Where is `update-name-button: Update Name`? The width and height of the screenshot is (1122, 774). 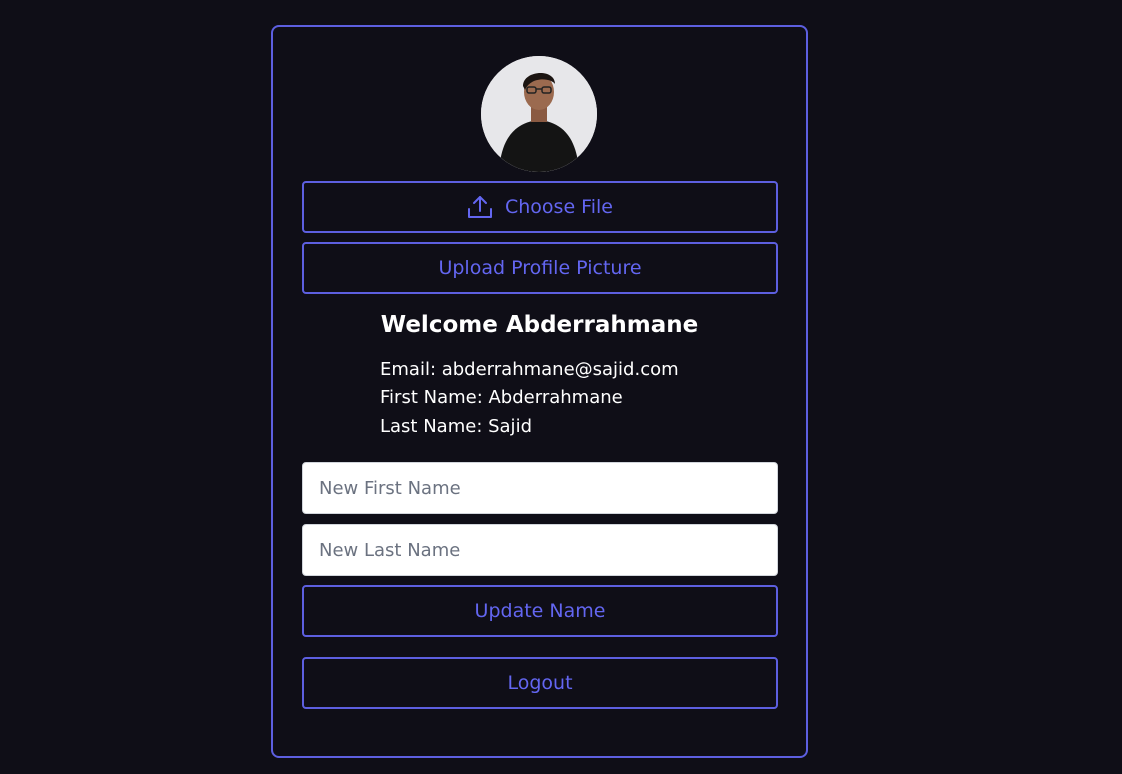 update-name-button: Update Name is located at coordinates (540, 611).